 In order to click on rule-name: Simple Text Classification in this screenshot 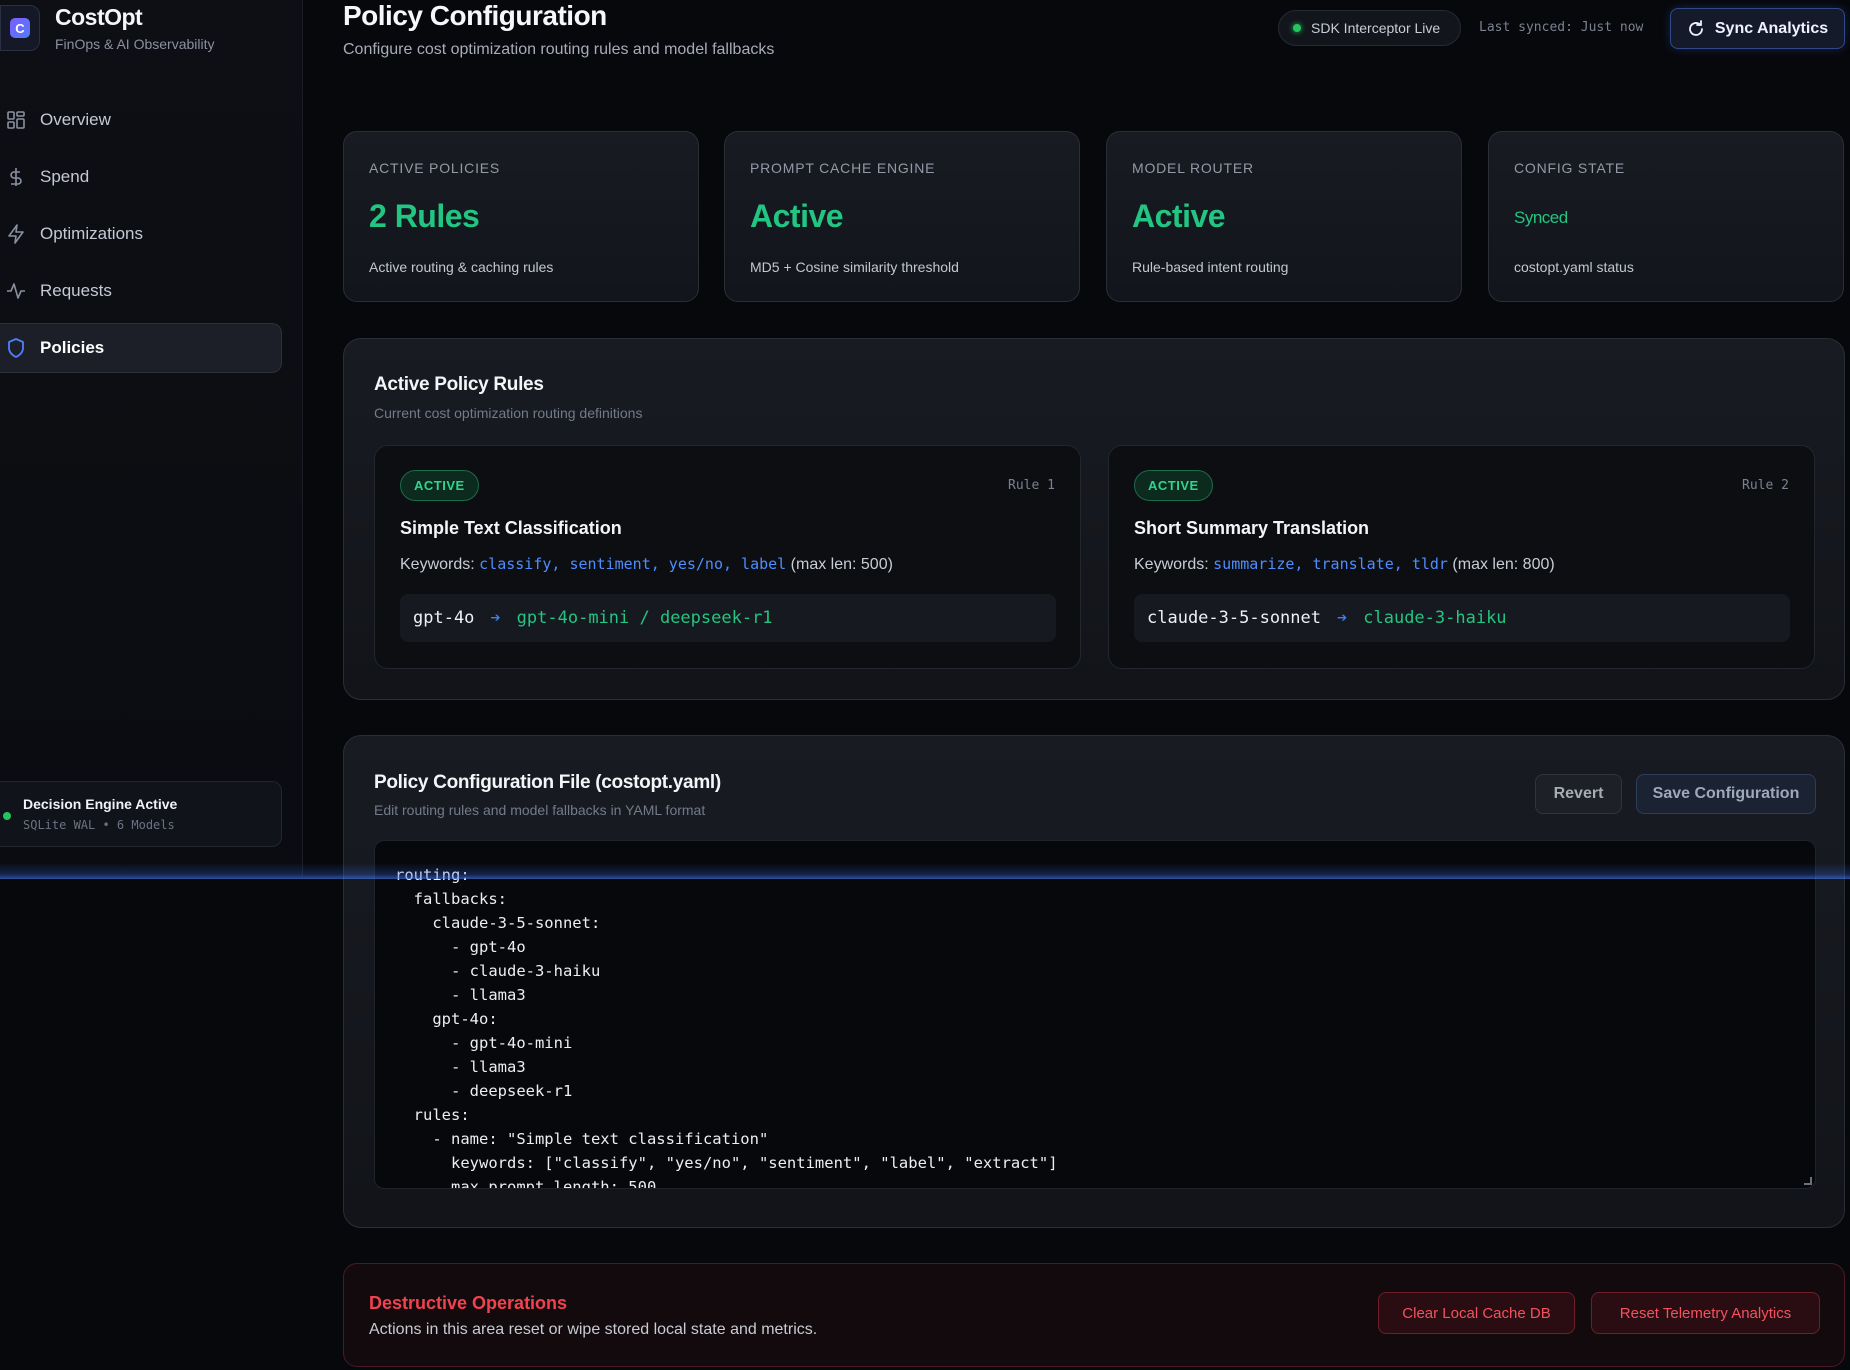, I will do `click(511, 528)`.